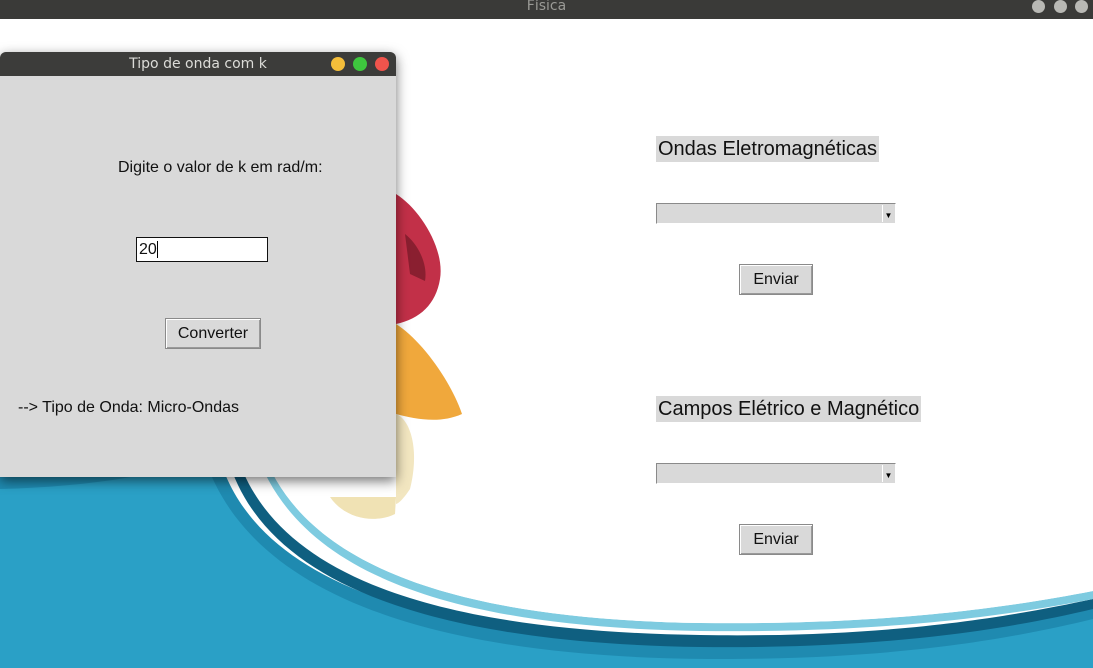  I want to click on enviar-button-2: Enviar, so click(776, 539).